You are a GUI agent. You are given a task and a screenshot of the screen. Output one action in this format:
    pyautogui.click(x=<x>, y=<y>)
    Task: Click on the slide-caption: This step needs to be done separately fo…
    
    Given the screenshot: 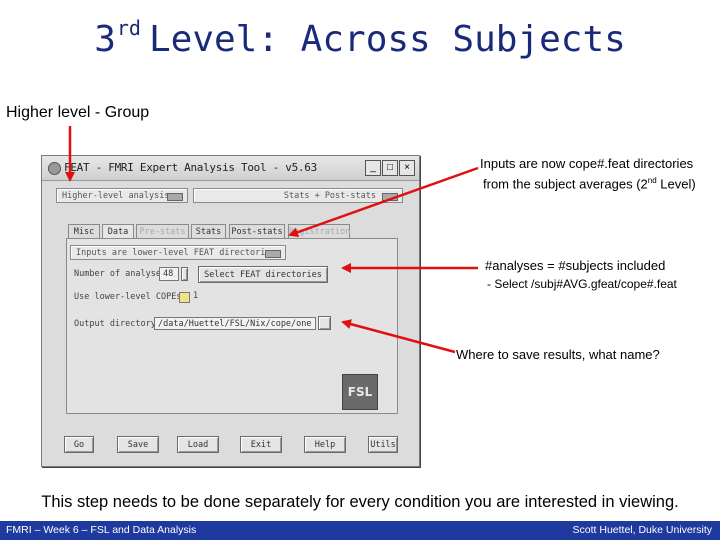 What is the action you would take?
    pyautogui.click(x=360, y=502)
    